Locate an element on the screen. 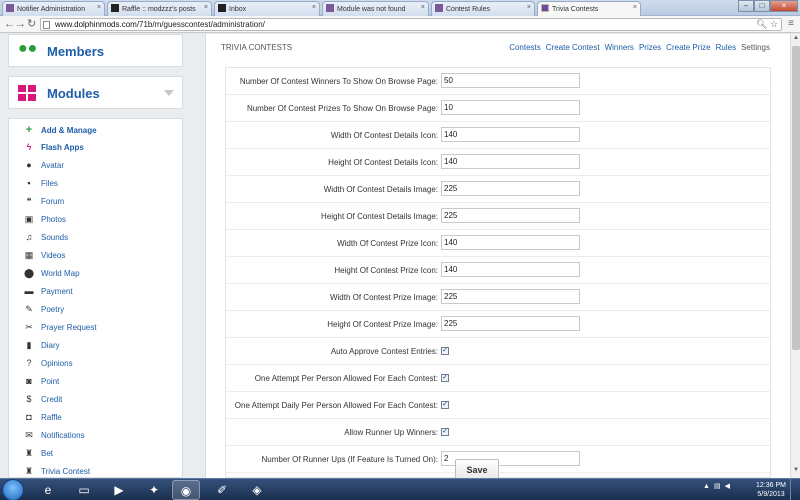  maximize-icon: □ is located at coordinates (762, 6).